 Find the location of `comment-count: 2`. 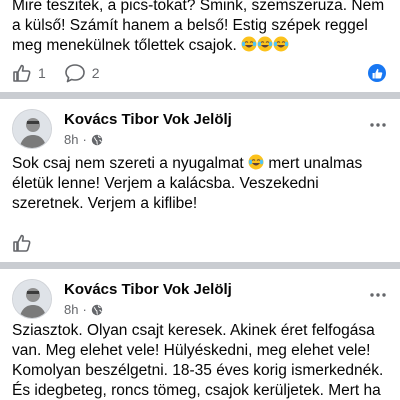

comment-count: 2 is located at coordinates (95, 73).